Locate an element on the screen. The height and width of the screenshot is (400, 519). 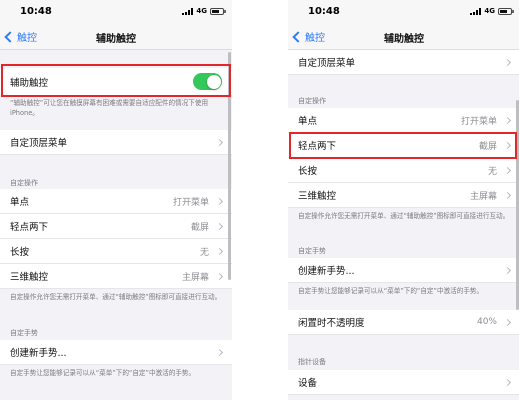
assistive-touch-footer: “辅助触控”可让您在触摸屏幕有困难或需要自适应配件的情况下使用iPhone。 is located at coordinates (109, 108).